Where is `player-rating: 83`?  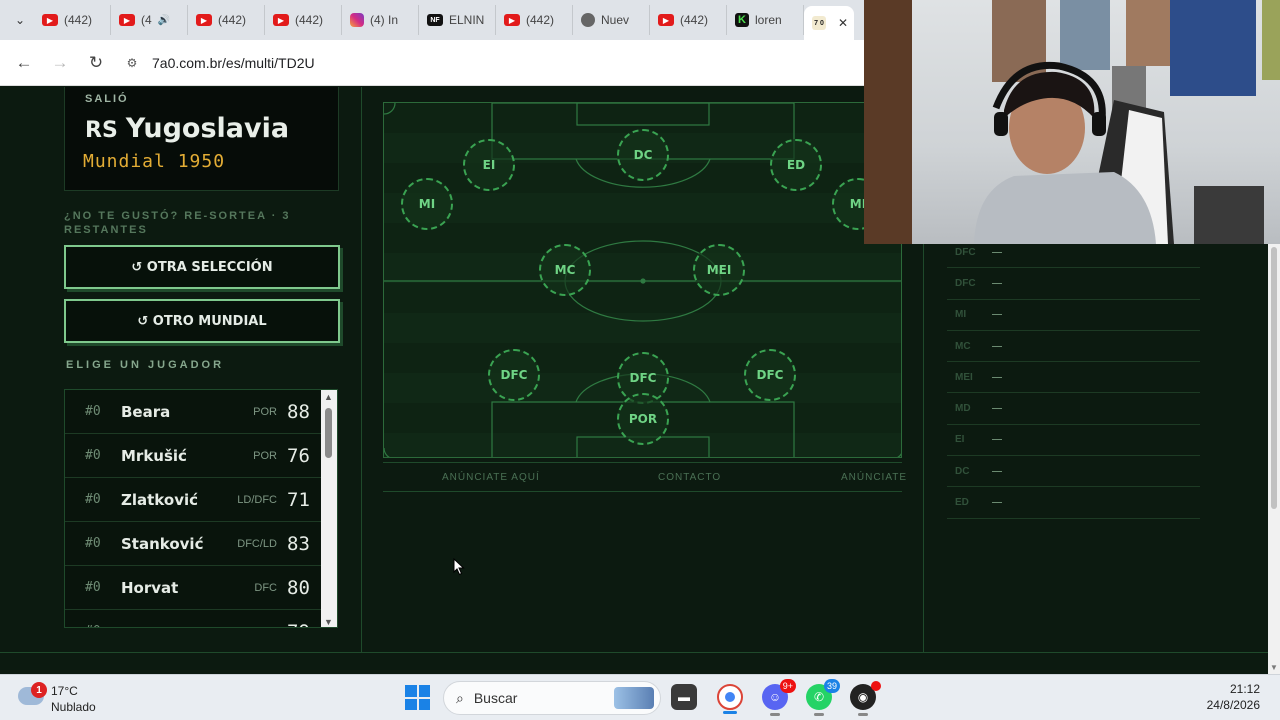 player-rating: 83 is located at coordinates (298, 543).